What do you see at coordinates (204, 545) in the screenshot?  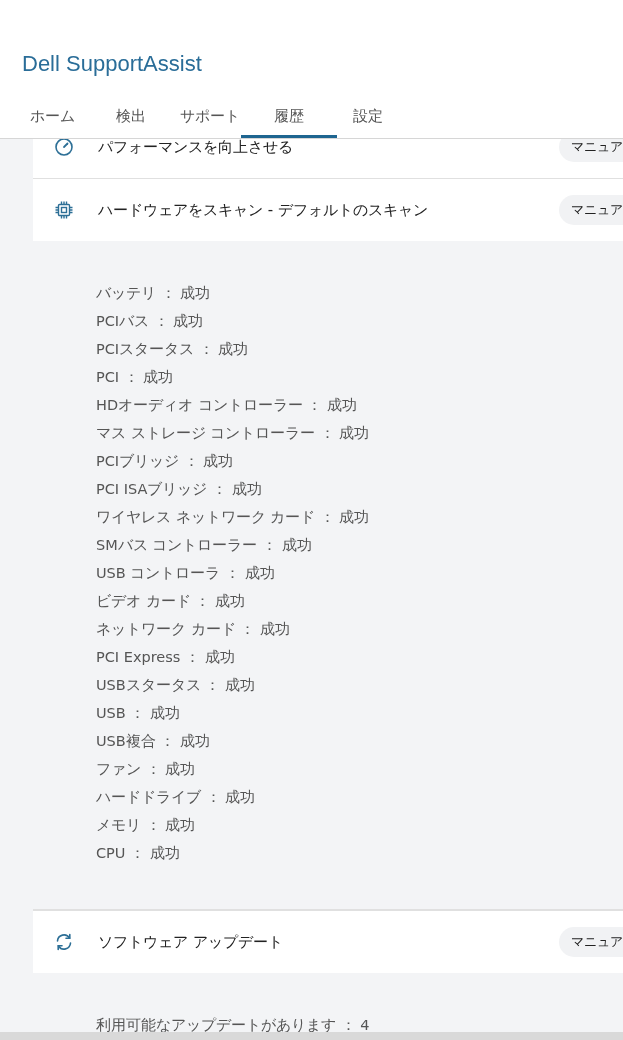 I see `result-line: SMバス コントローラー ： 成功` at bounding box center [204, 545].